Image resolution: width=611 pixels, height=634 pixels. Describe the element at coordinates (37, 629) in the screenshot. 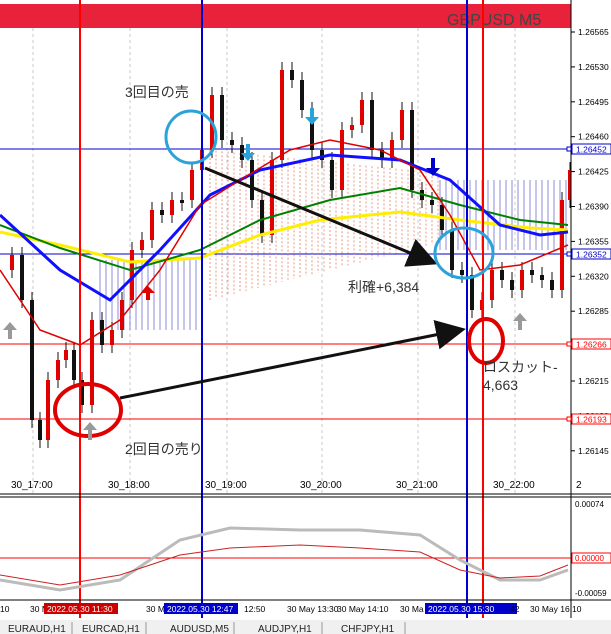

I see `tab-euraud-h1: EURAUD,H1` at that location.